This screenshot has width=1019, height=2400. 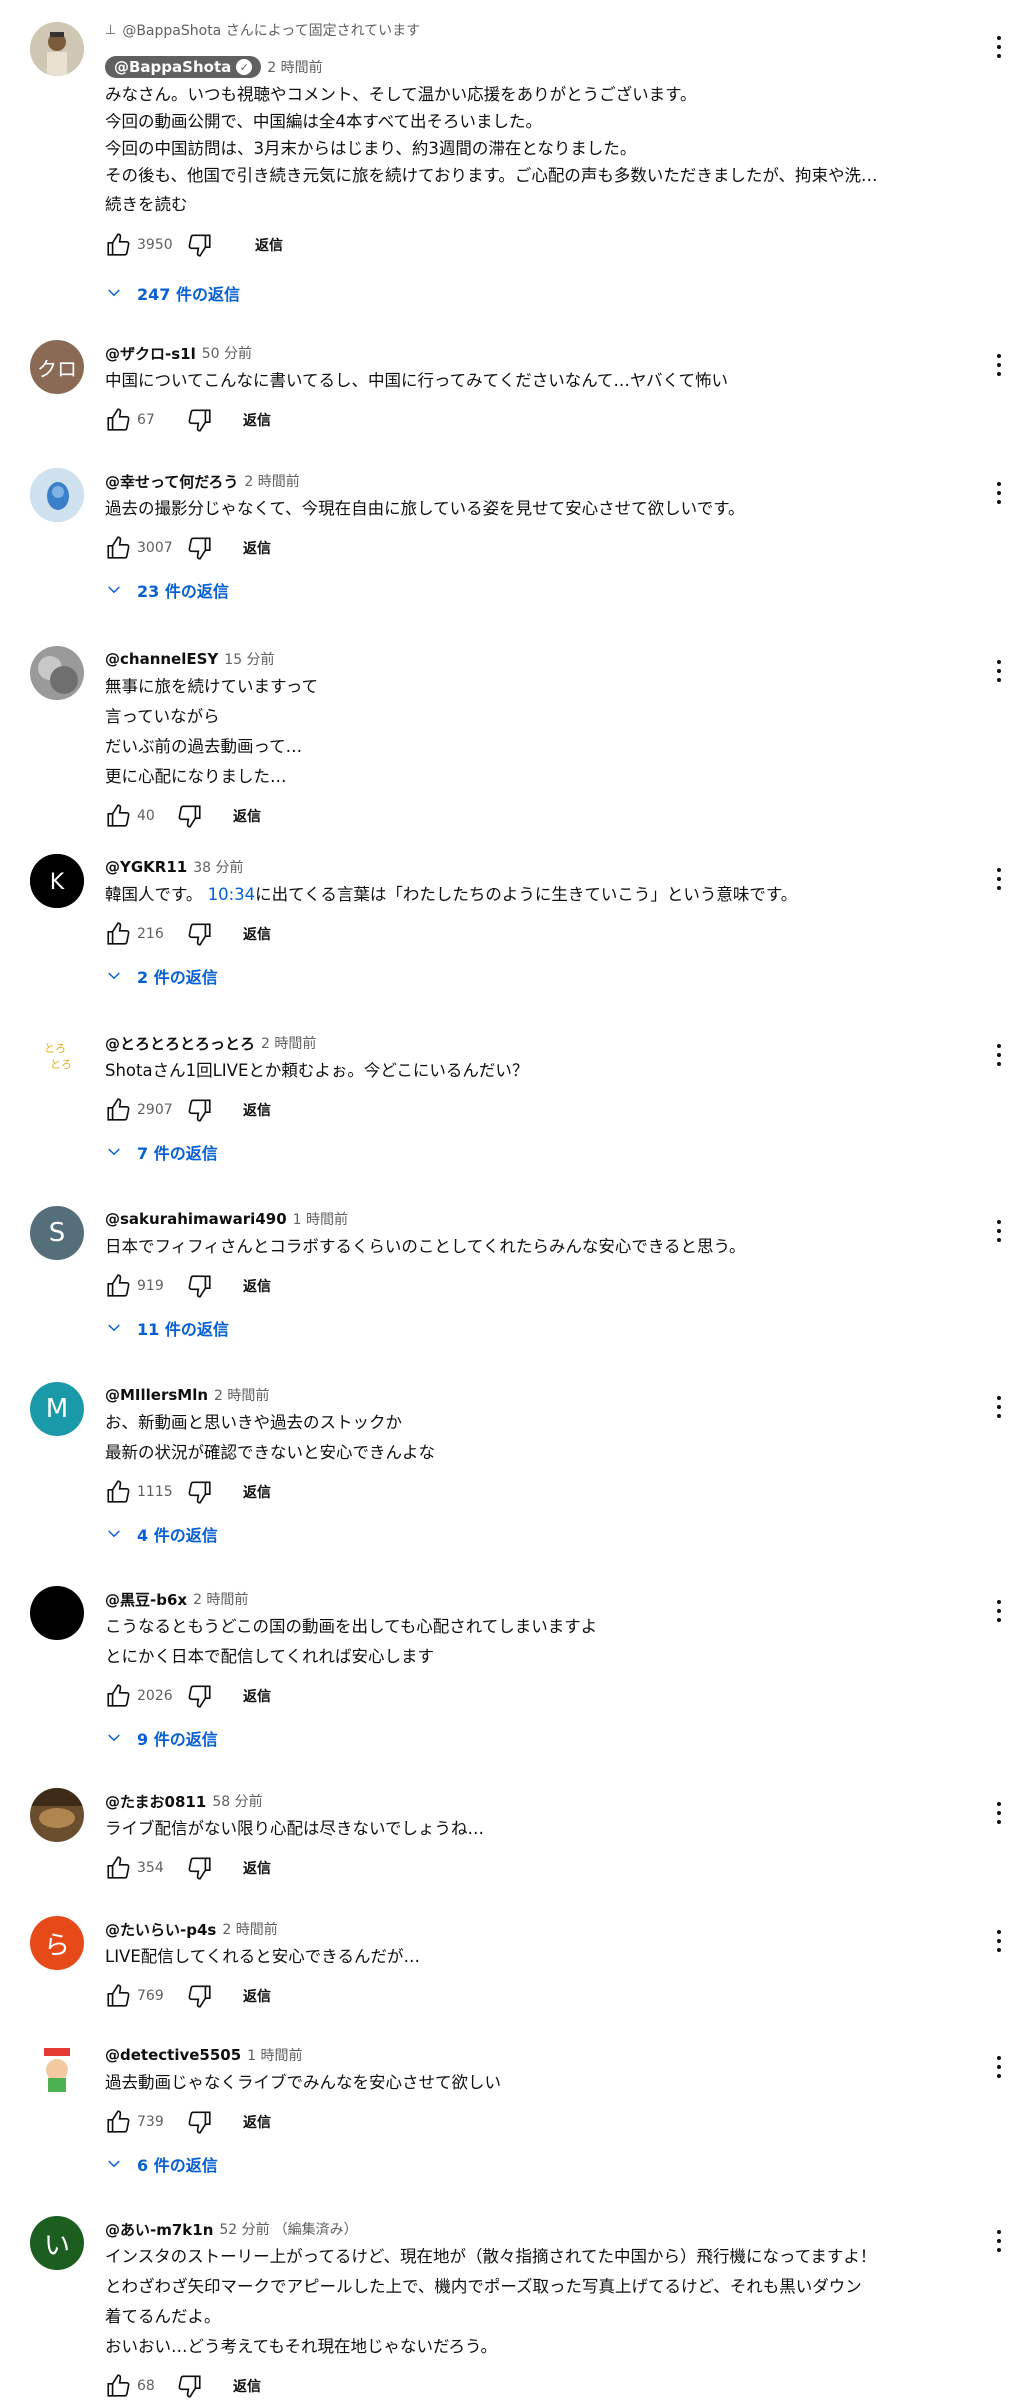 What do you see at coordinates (155, 1801) in the screenshot?
I see `comment-author: @たまお0811` at bounding box center [155, 1801].